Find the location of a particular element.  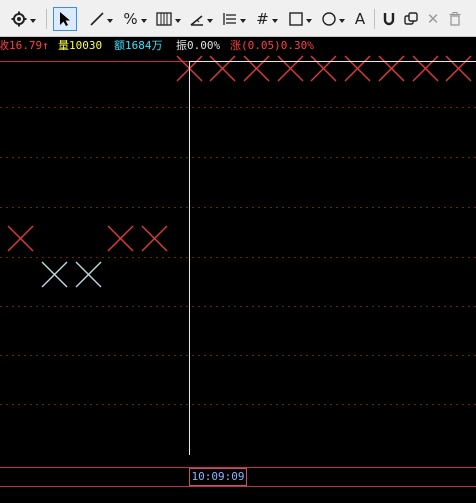

text-a-icon: A is located at coordinates (360, 18).